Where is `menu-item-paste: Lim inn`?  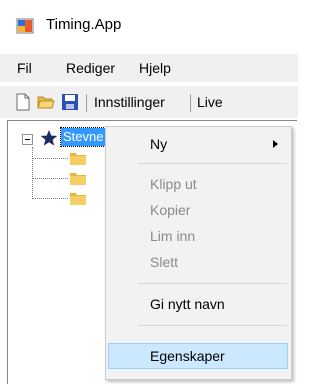
menu-item-paste: Lim inn is located at coordinates (198, 236).